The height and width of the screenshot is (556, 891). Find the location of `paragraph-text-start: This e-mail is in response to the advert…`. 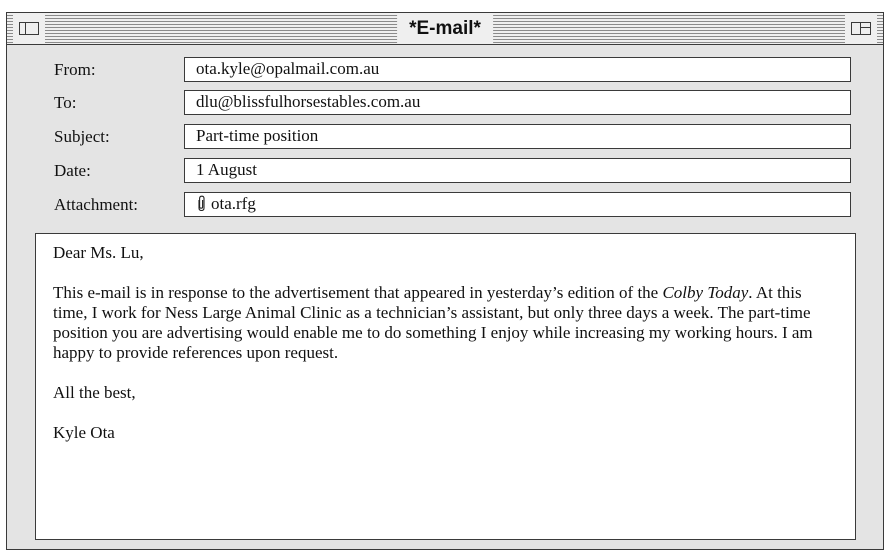

paragraph-text-start: This e-mail is in response to the advert… is located at coordinates (358, 292).